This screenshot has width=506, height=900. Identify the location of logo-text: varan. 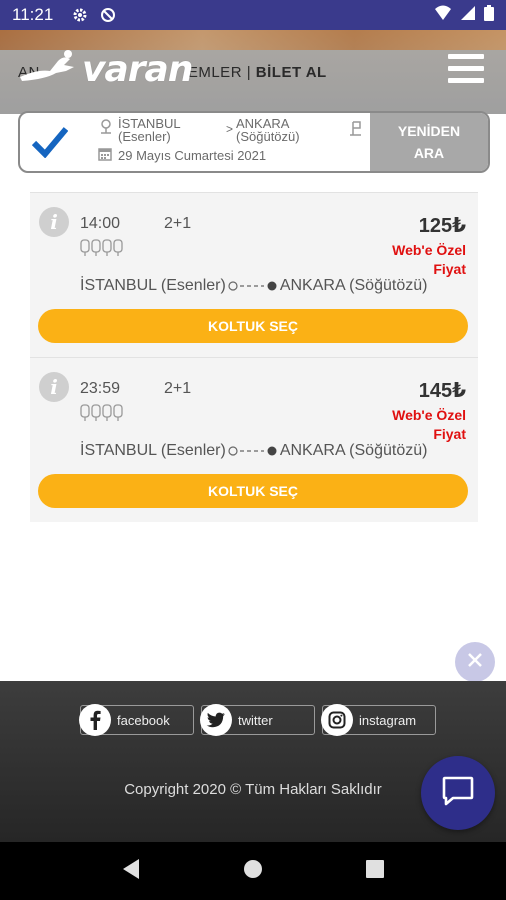
(137, 69).